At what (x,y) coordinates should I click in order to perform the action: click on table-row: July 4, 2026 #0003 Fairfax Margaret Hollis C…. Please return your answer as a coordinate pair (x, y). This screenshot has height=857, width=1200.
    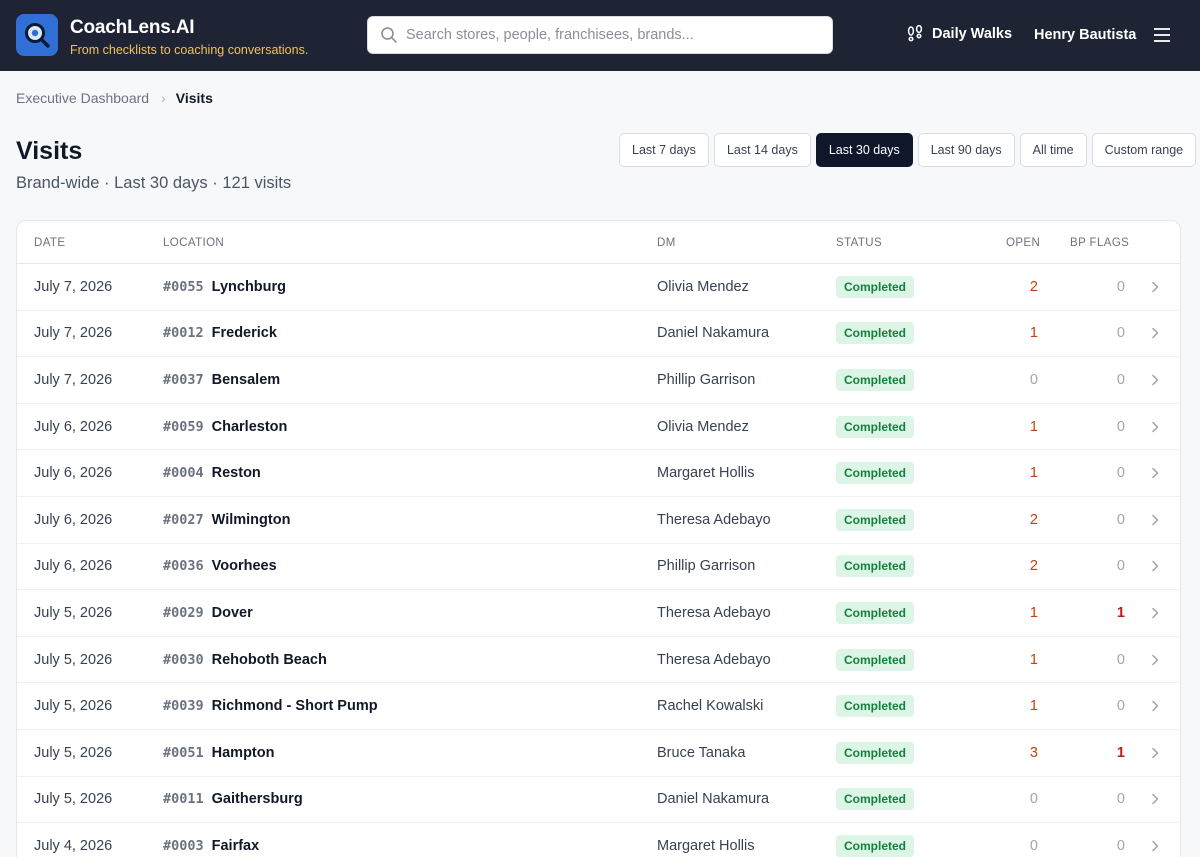
    Looking at the image, I should click on (598, 840).